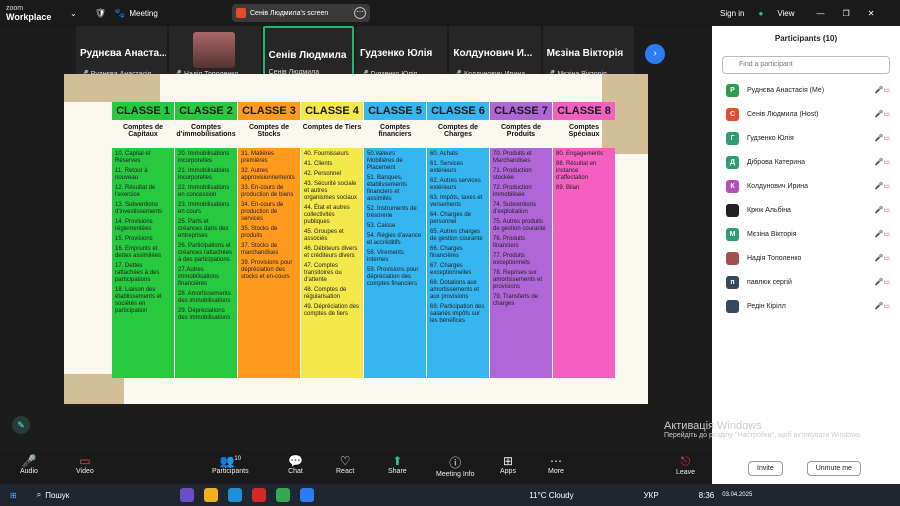 This screenshot has width=900, height=506. Describe the element at coordinates (139, 208) in the screenshot. I see `account-item: 13. Subventions d'investissements` at that location.